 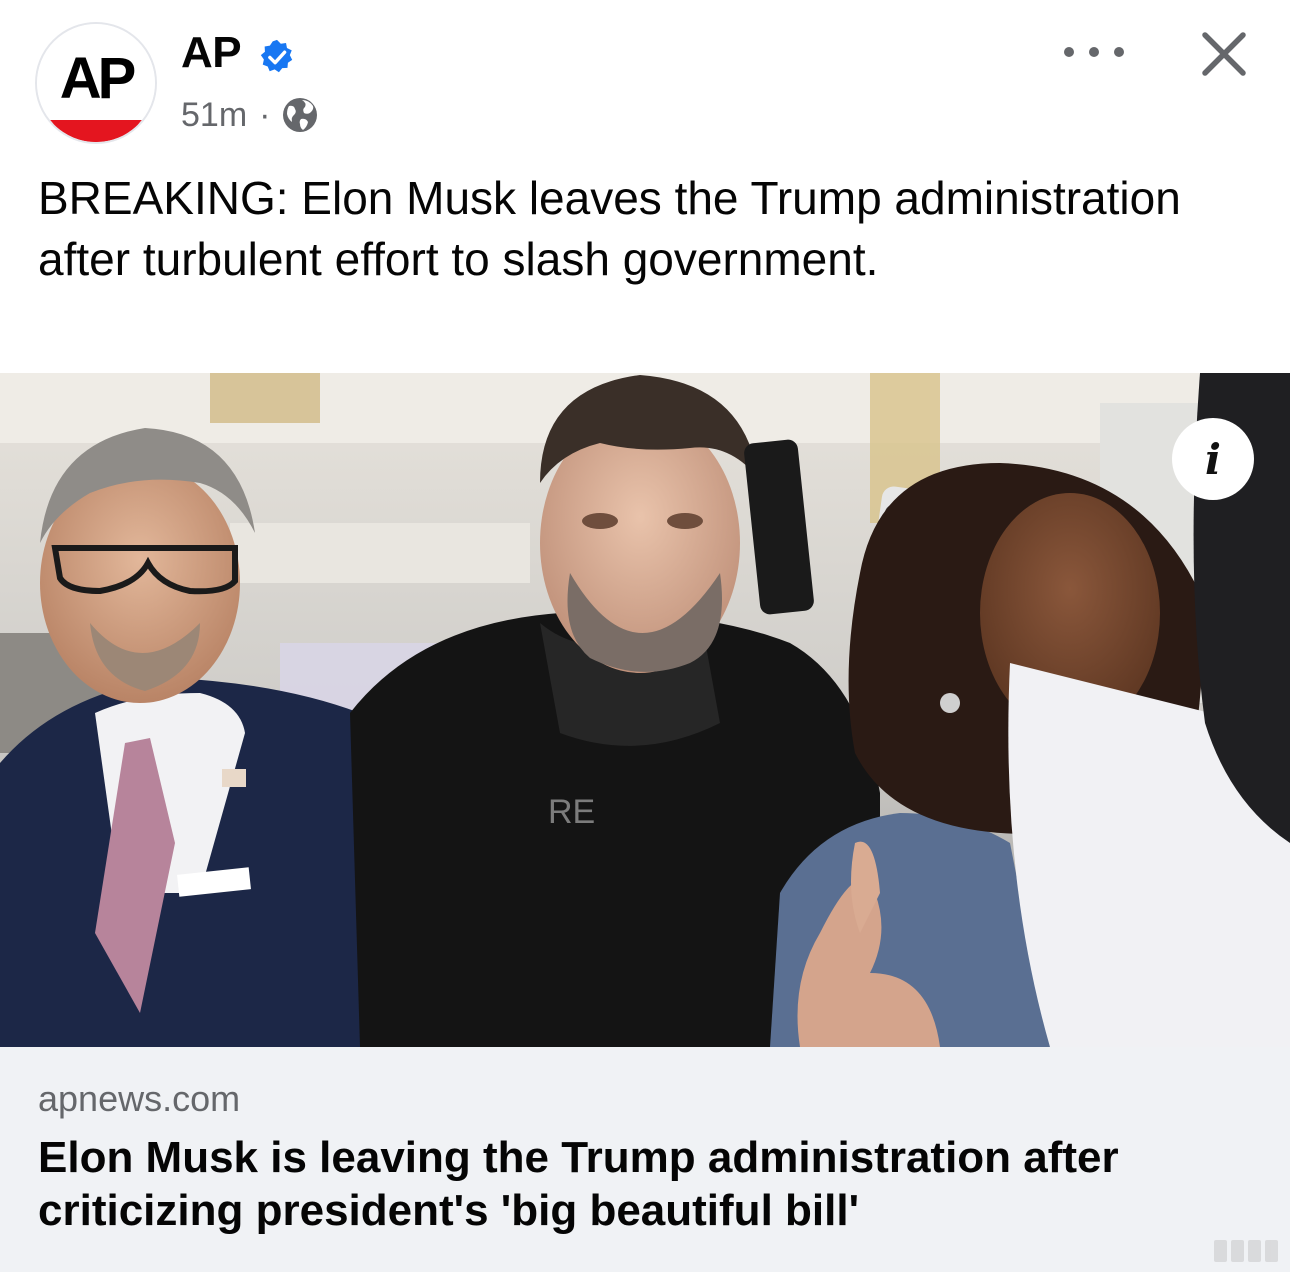 What do you see at coordinates (250, 115) in the screenshot?
I see `post-meta: 51m ·` at bounding box center [250, 115].